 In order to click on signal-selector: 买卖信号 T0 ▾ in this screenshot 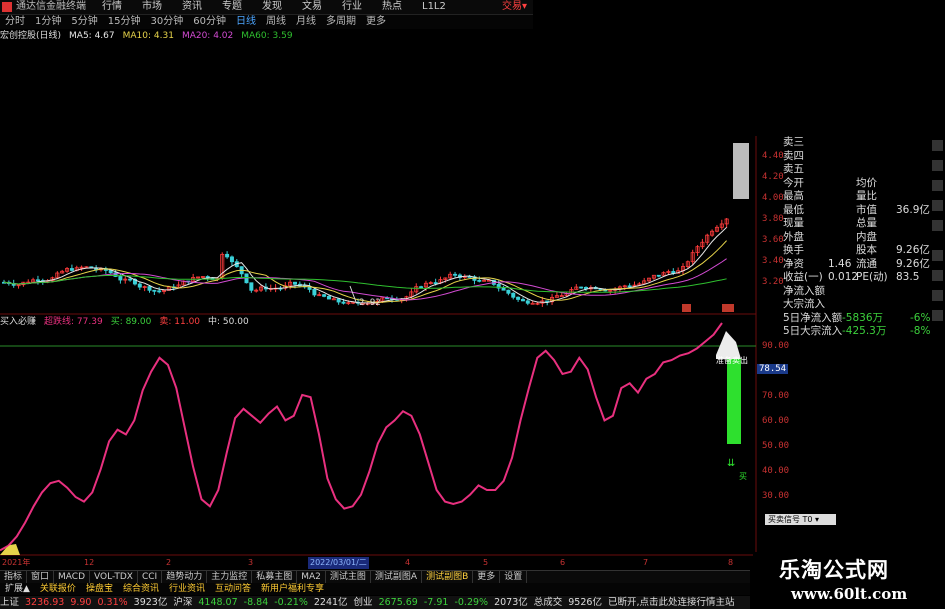, I will do `click(800, 519)`.